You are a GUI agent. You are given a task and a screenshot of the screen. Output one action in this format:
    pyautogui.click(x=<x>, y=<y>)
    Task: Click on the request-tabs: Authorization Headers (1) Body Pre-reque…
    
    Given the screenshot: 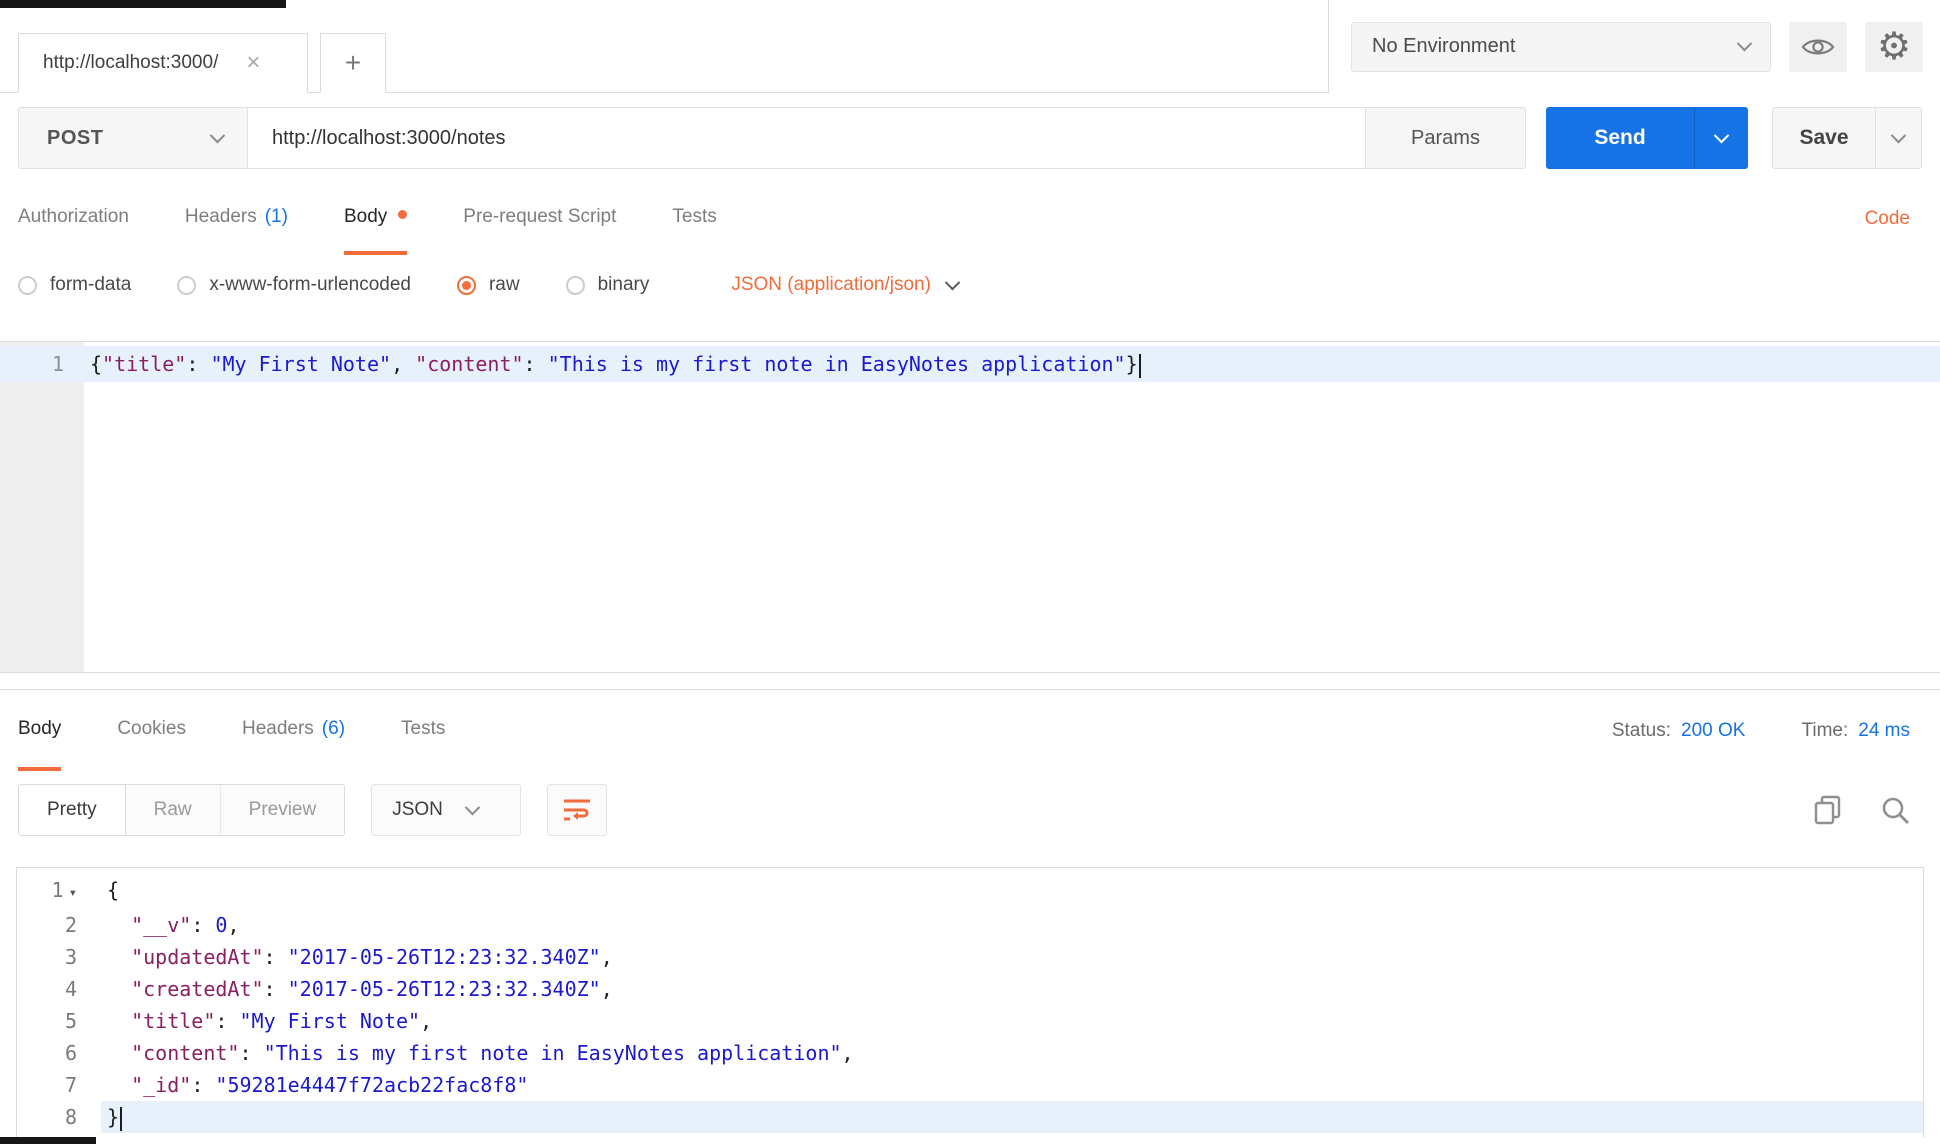 What is the action you would take?
    pyautogui.click(x=970, y=219)
    